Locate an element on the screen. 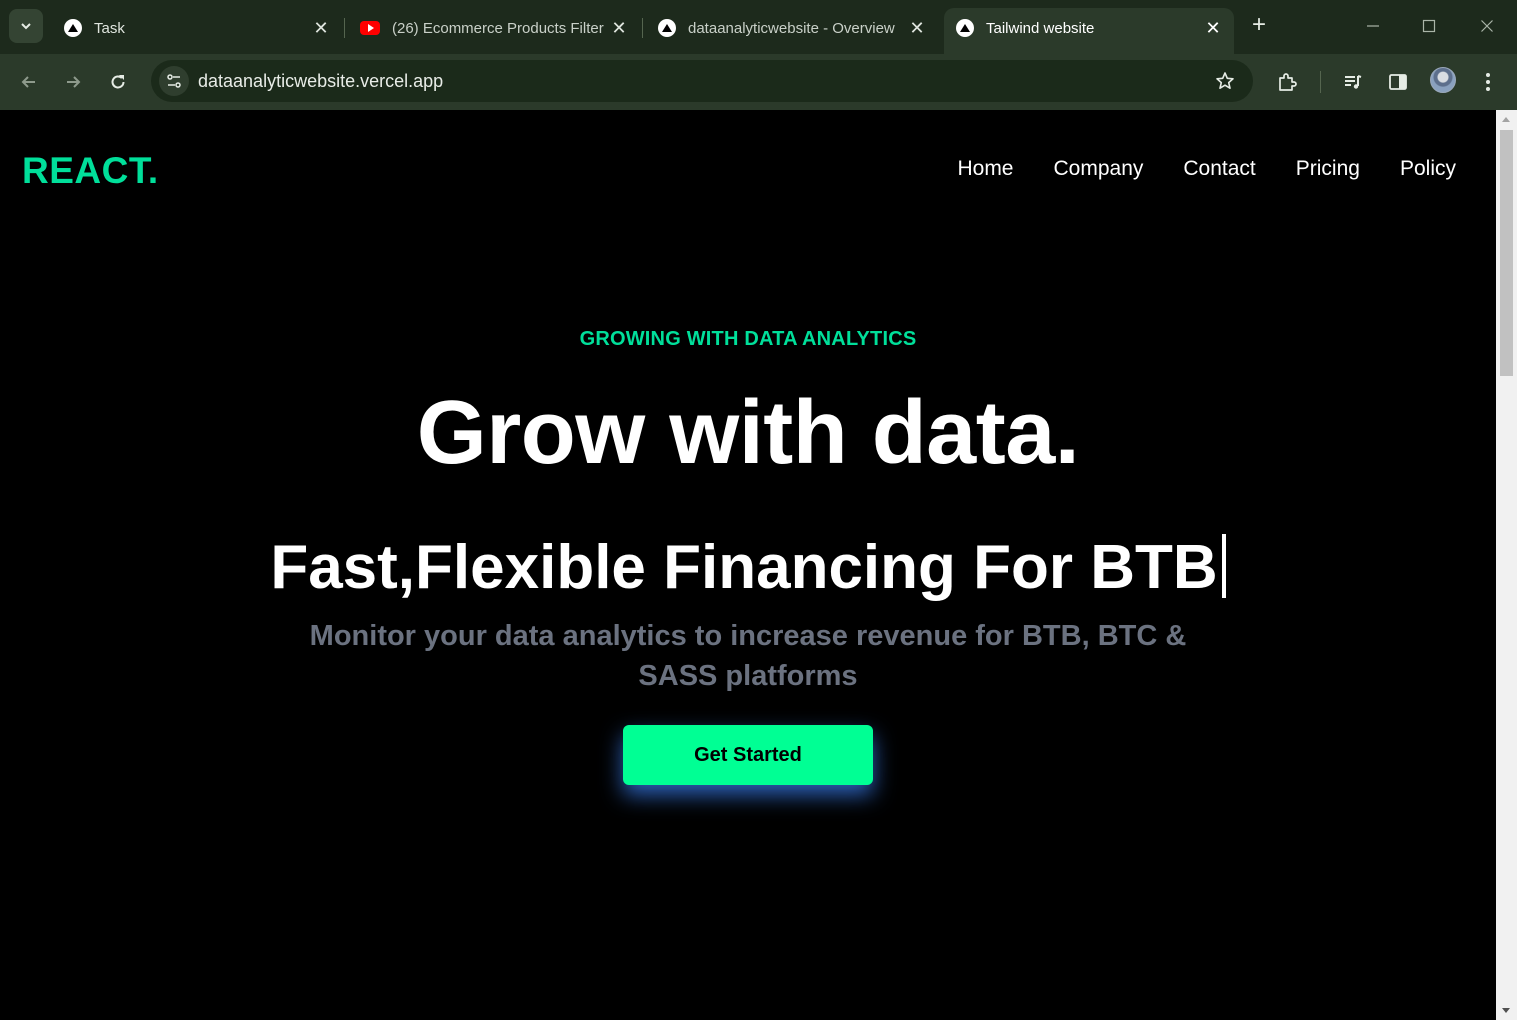  reload-button is located at coordinates (118, 82).